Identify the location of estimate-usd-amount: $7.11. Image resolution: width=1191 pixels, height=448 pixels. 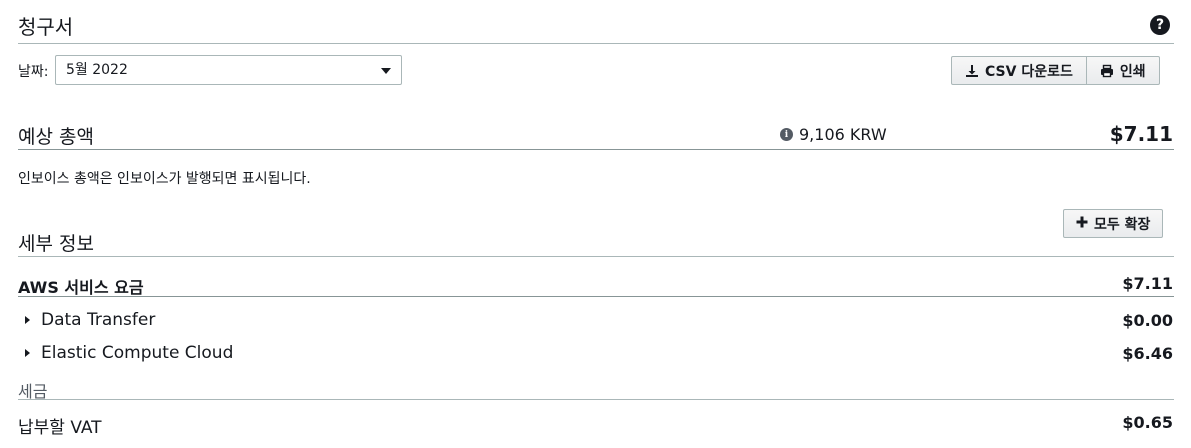
(1141, 134).